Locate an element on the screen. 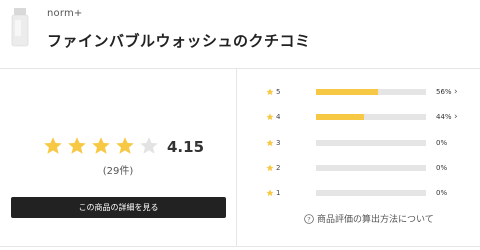 The width and height of the screenshot is (480, 250). distribution-percent: 56% is located at coordinates (444, 92).